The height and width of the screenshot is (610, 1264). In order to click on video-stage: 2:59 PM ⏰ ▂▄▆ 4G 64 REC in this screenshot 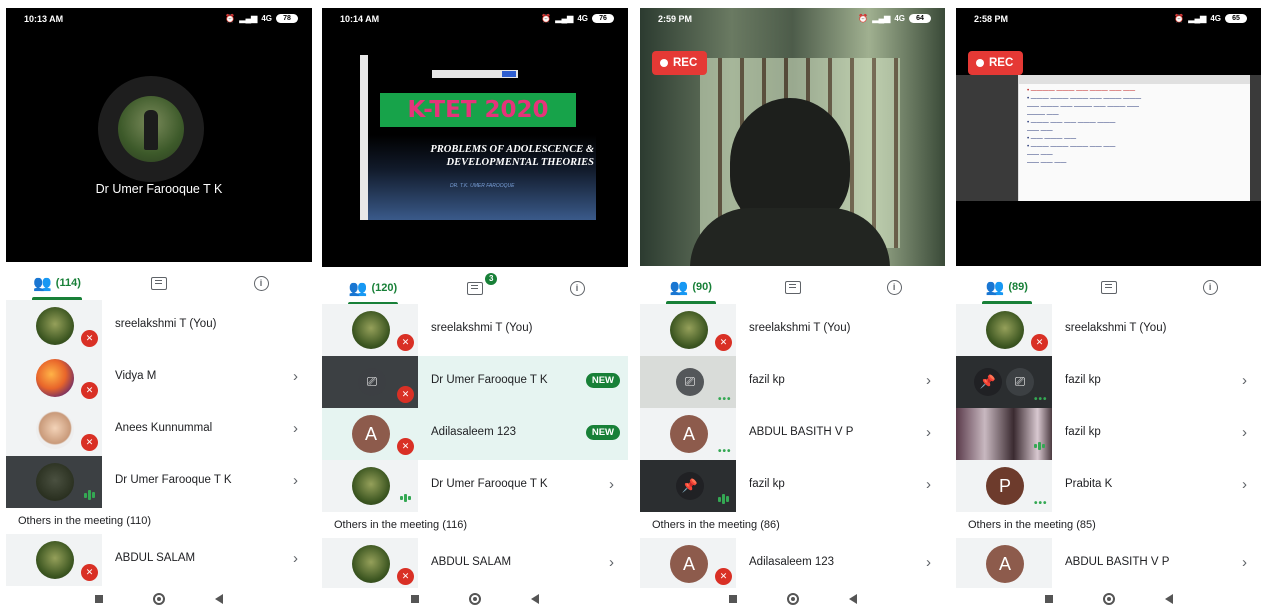, I will do `click(792, 137)`.